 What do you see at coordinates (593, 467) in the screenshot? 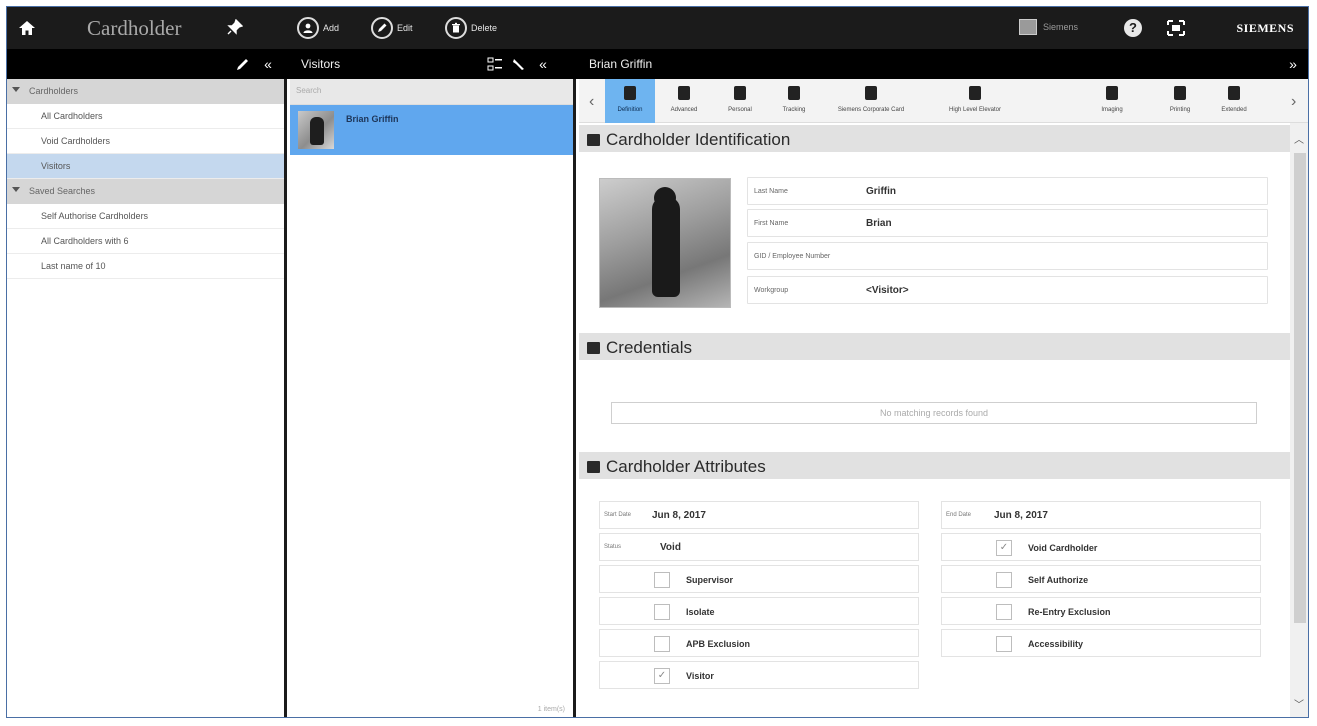
I see `attributes-icon` at bounding box center [593, 467].